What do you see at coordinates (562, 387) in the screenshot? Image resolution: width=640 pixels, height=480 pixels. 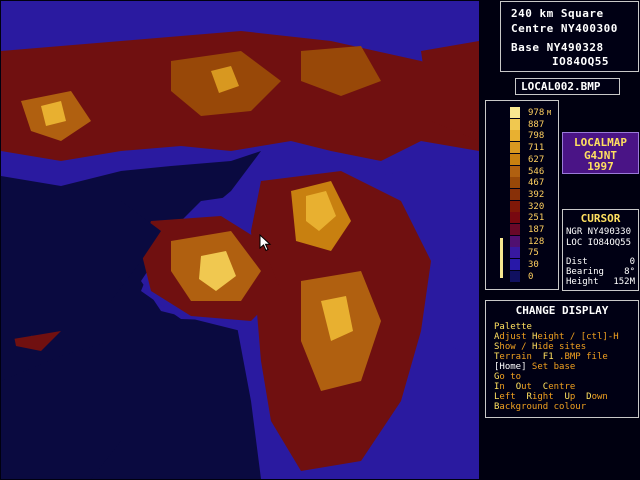 I see `menu-centre-text: entre` at bounding box center [562, 387].